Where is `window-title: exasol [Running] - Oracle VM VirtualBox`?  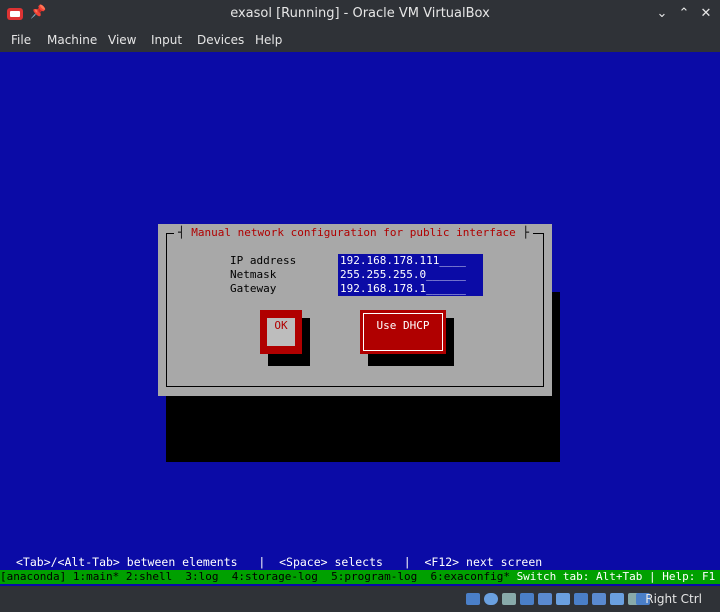 window-title: exasol [Running] - Oracle VM VirtualBox is located at coordinates (360, 13).